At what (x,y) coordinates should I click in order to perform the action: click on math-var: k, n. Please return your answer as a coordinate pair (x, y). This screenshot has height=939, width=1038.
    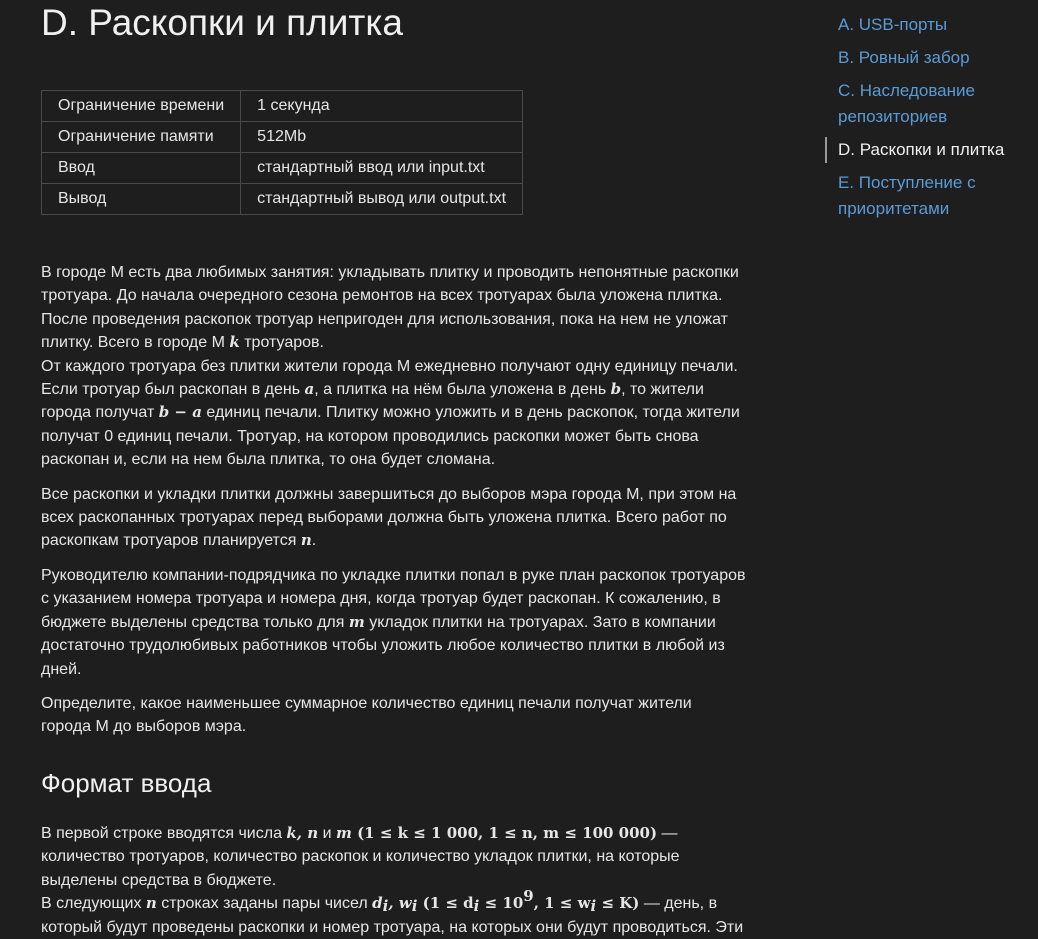
    Looking at the image, I should click on (302, 833).